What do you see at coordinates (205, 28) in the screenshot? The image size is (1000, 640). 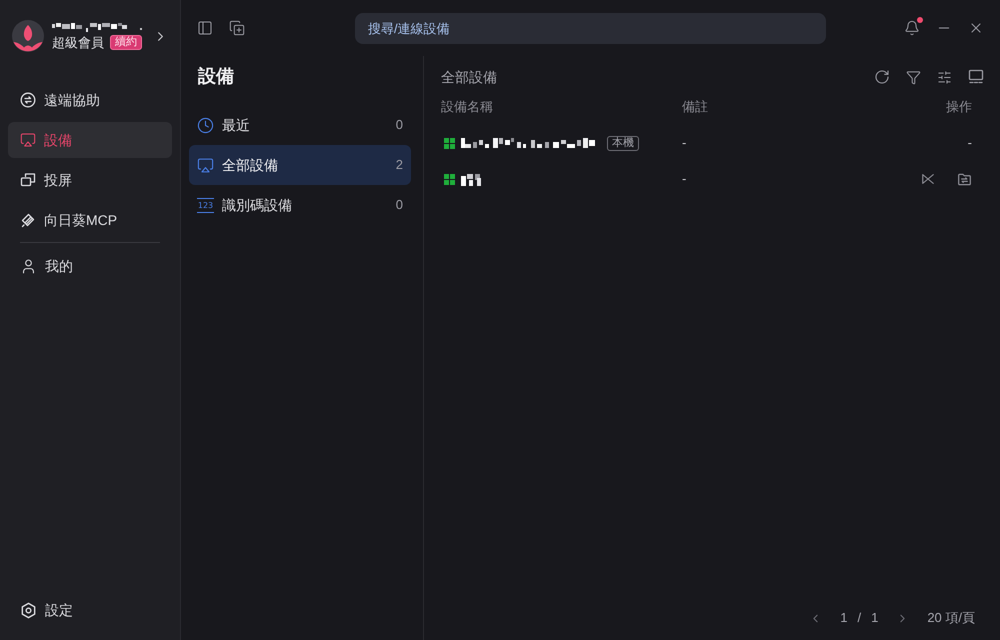 I see `sidebar-toggle-icon` at bounding box center [205, 28].